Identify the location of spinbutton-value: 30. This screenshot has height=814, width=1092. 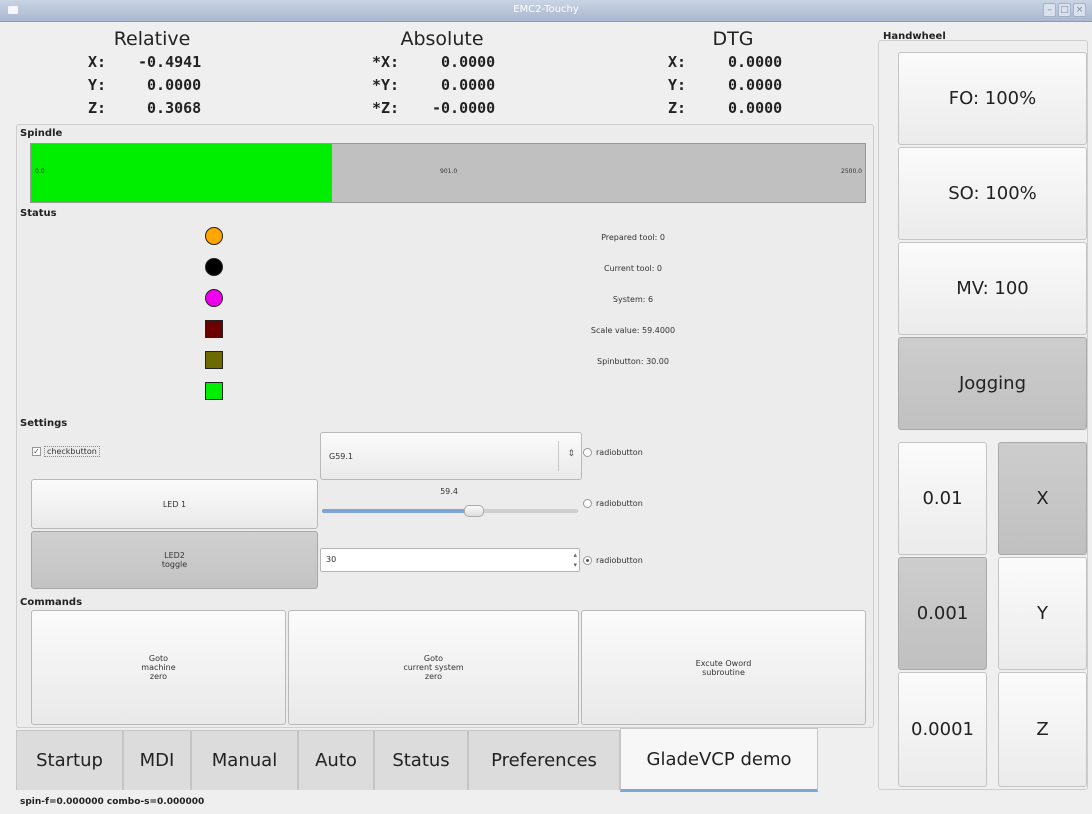
(331, 559).